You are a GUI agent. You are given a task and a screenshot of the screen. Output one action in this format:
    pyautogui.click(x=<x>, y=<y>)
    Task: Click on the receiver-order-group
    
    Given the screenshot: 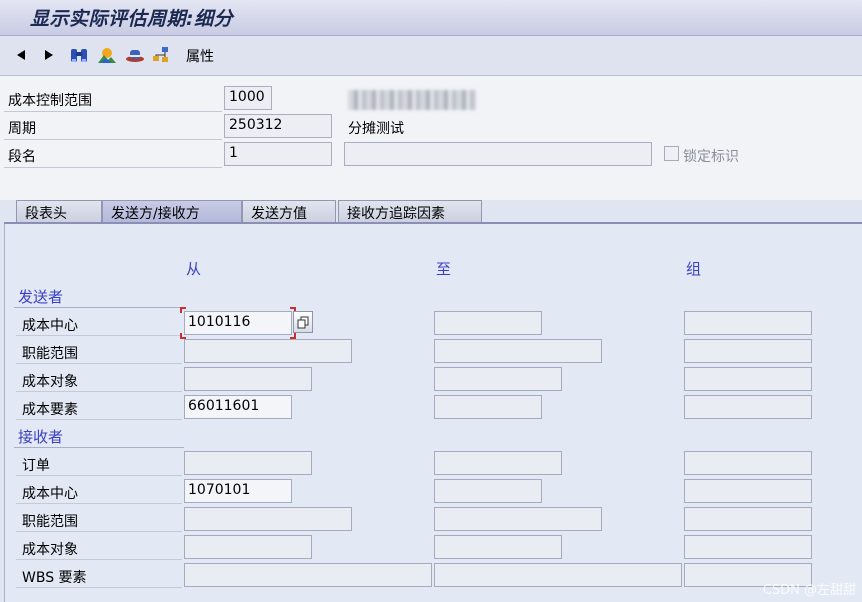 What is the action you would take?
    pyautogui.click(x=748, y=463)
    